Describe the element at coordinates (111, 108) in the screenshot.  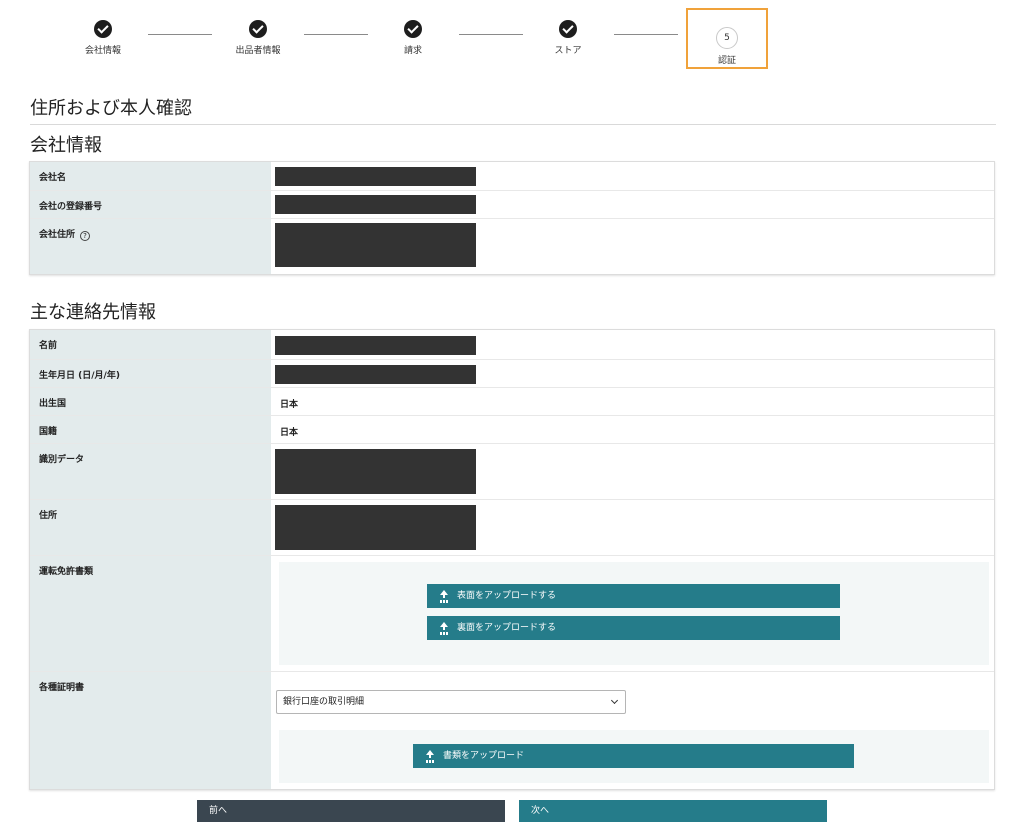
I see `page-title: 住所および本人確認` at that location.